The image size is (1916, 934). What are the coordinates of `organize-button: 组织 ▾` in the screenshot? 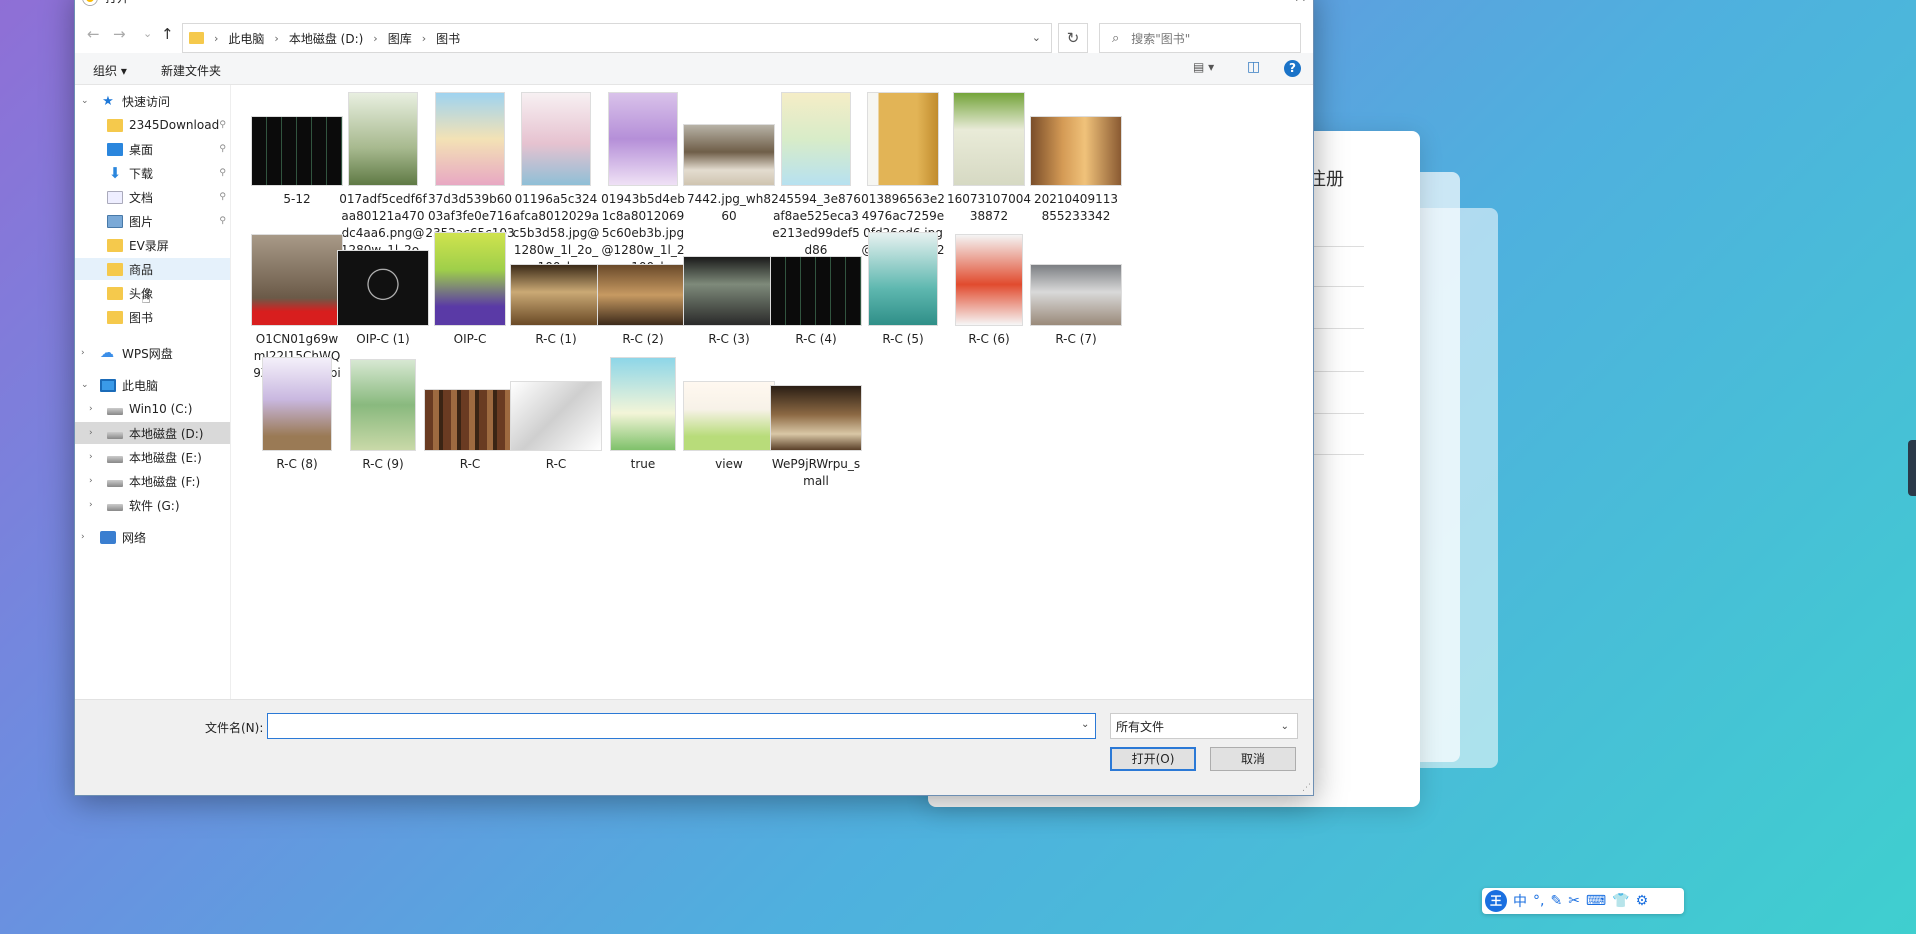 It's located at (110, 70).